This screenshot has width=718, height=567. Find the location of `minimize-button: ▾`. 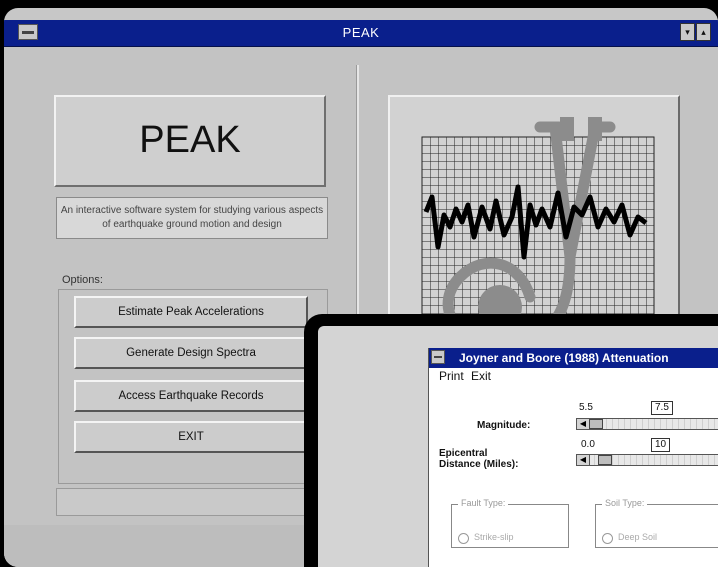

minimize-button: ▾ is located at coordinates (687, 32).